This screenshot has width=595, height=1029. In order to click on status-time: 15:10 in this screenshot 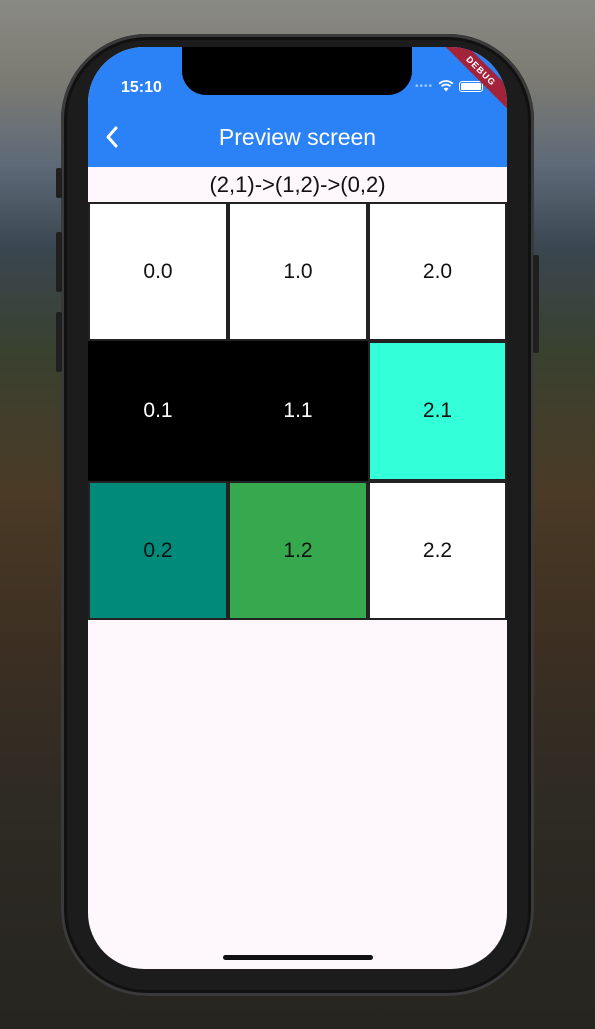, I will do `click(141, 87)`.